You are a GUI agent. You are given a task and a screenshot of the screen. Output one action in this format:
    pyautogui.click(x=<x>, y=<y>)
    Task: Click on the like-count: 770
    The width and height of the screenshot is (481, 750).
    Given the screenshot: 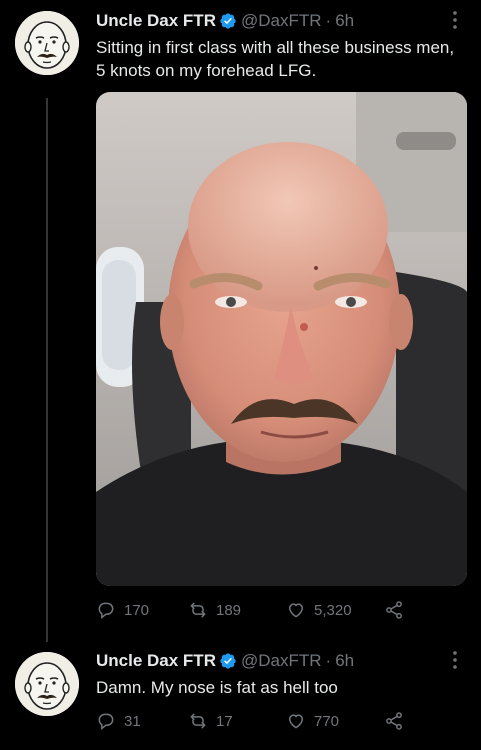 What is the action you would take?
    pyautogui.click(x=327, y=721)
    